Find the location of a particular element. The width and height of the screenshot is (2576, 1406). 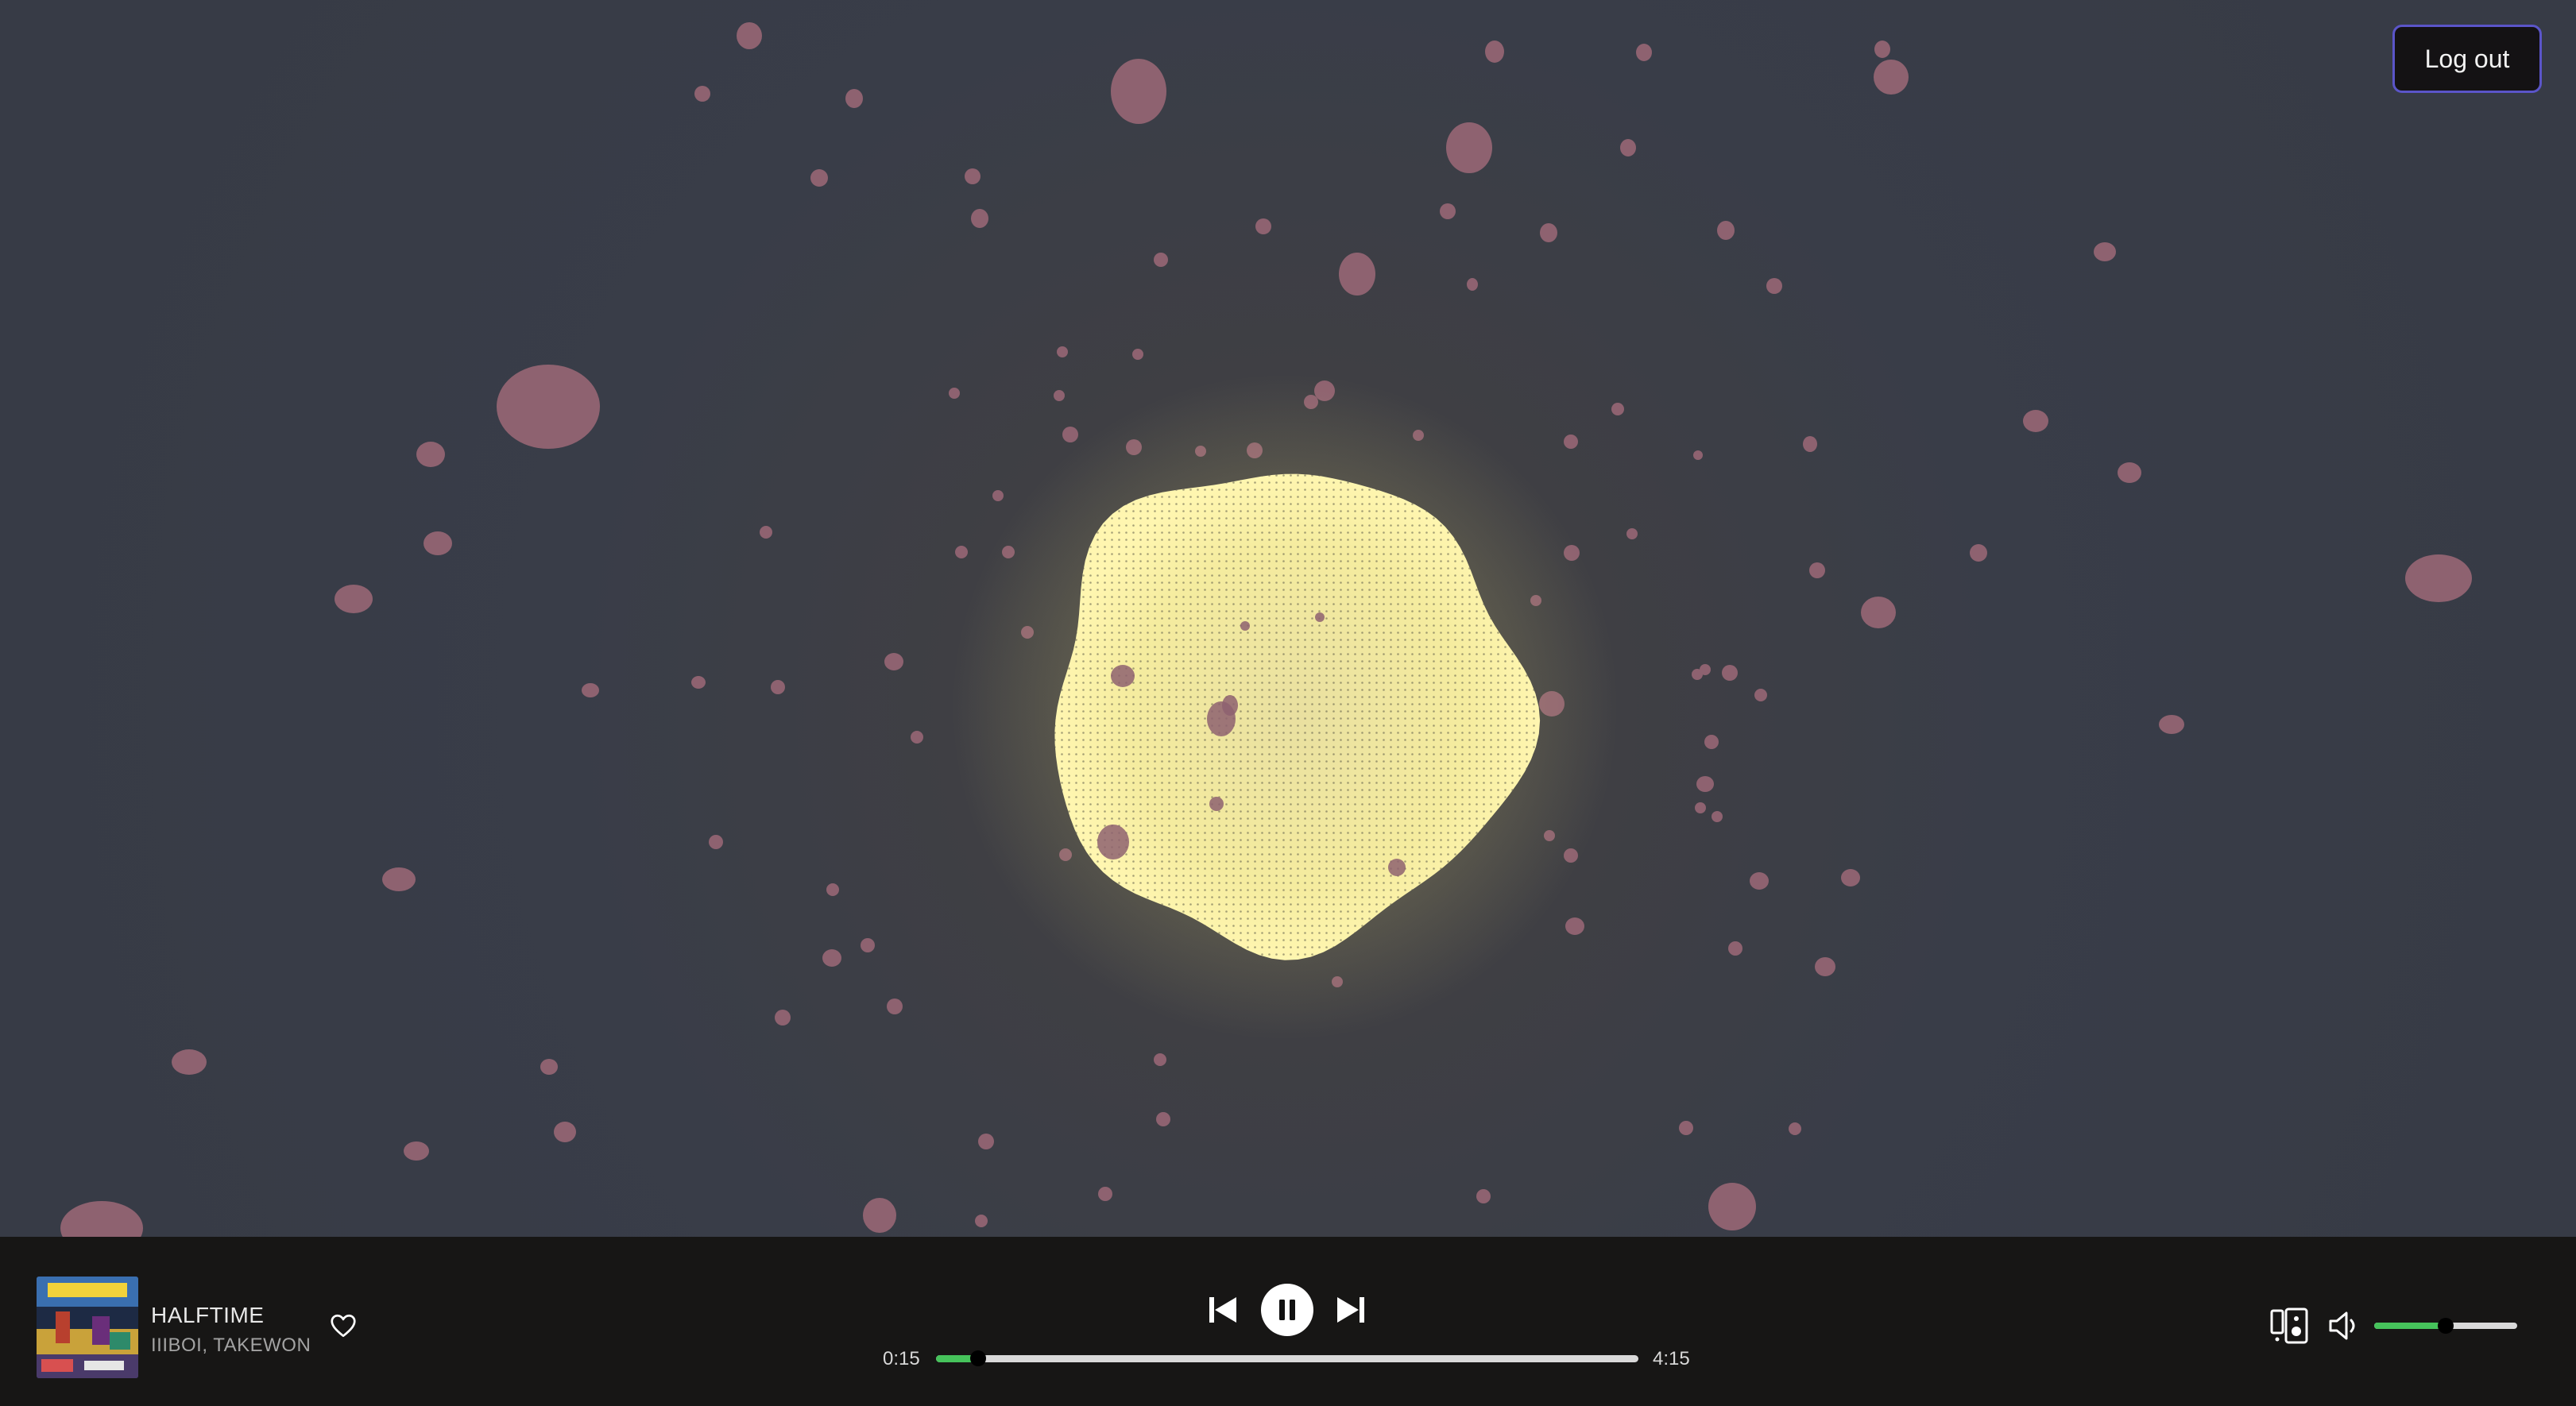

skip-previous-icon is located at coordinates (1223, 1310).